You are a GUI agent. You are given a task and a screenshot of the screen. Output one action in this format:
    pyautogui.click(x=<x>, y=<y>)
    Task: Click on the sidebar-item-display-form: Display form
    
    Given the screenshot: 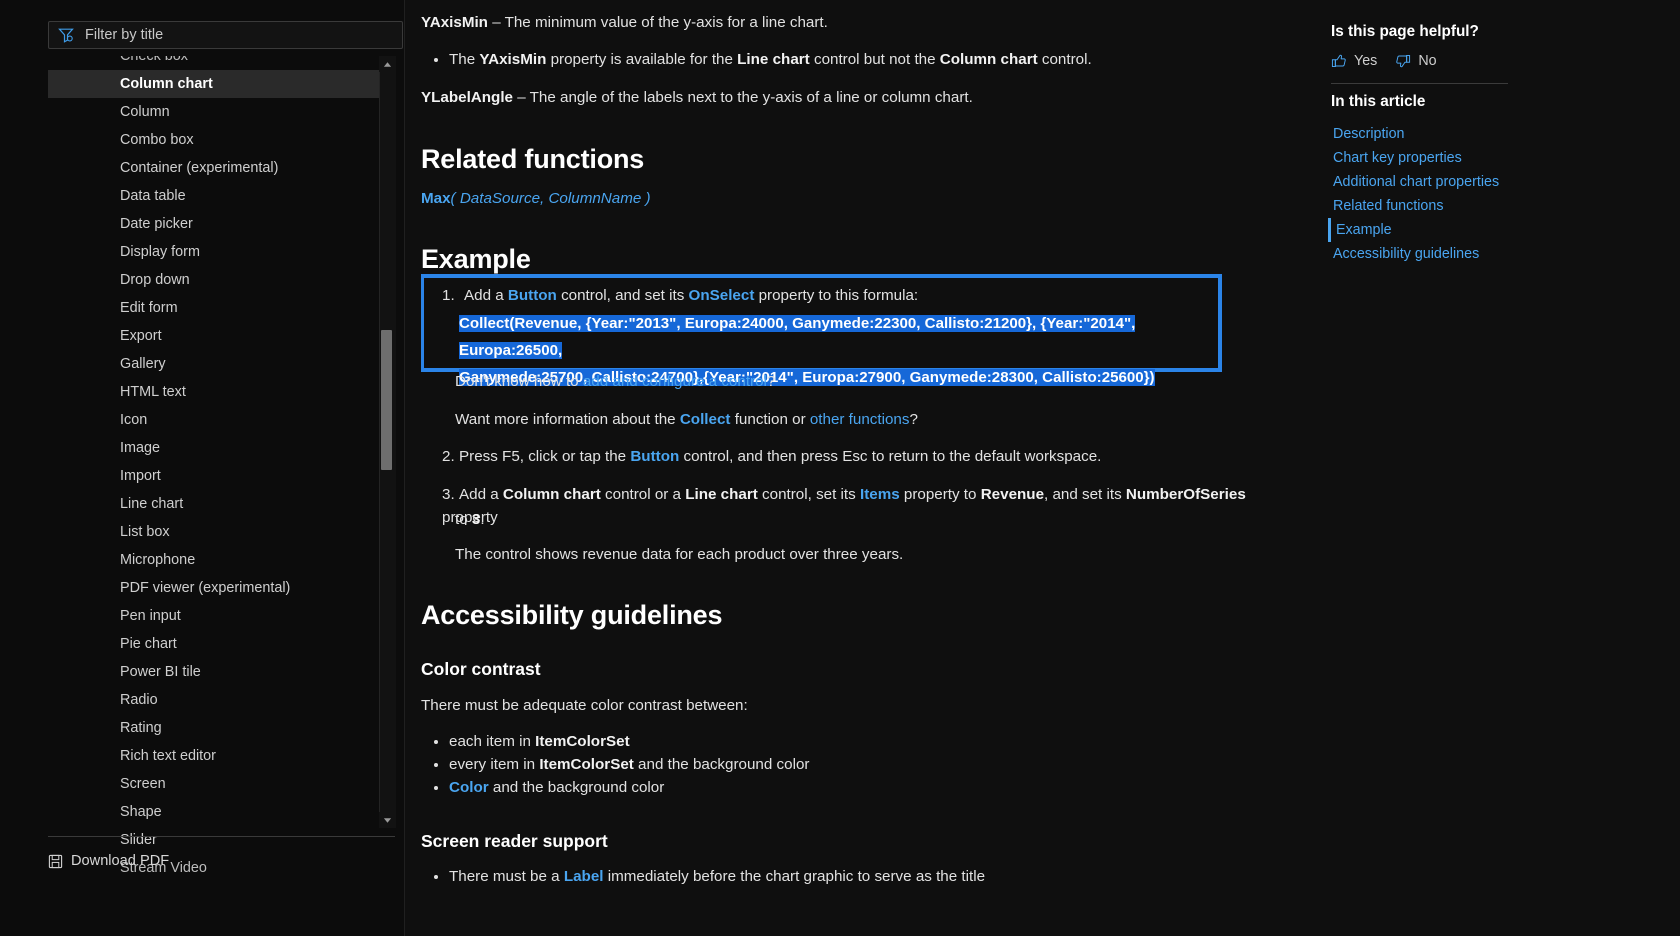 What is the action you would take?
    pyautogui.click(x=217, y=252)
    